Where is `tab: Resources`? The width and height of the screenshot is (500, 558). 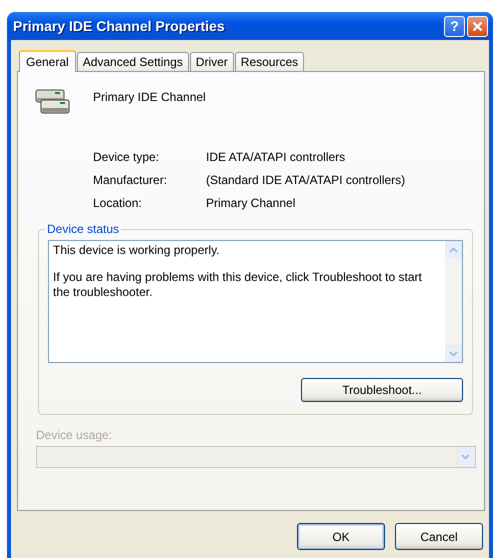
tab: Resources is located at coordinates (269, 61).